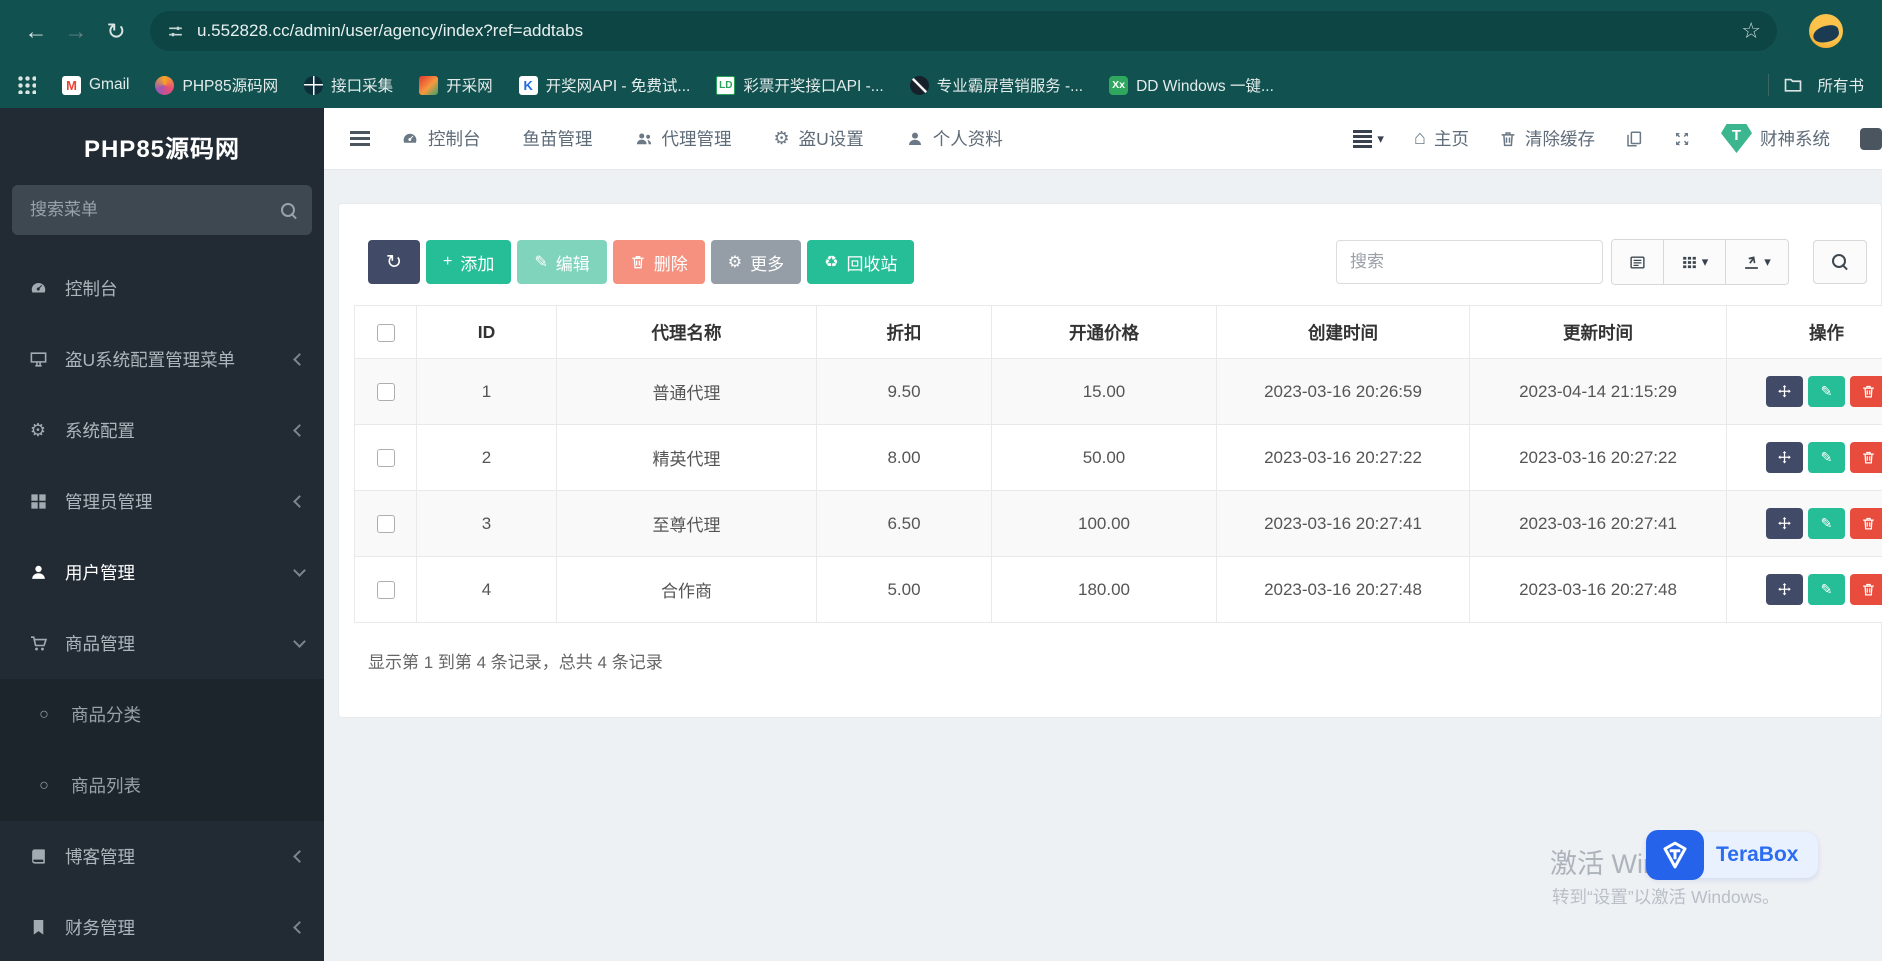  What do you see at coordinates (162, 785) in the screenshot?
I see `sidebar-item-goods-list: ○ 商品列表` at bounding box center [162, 785].